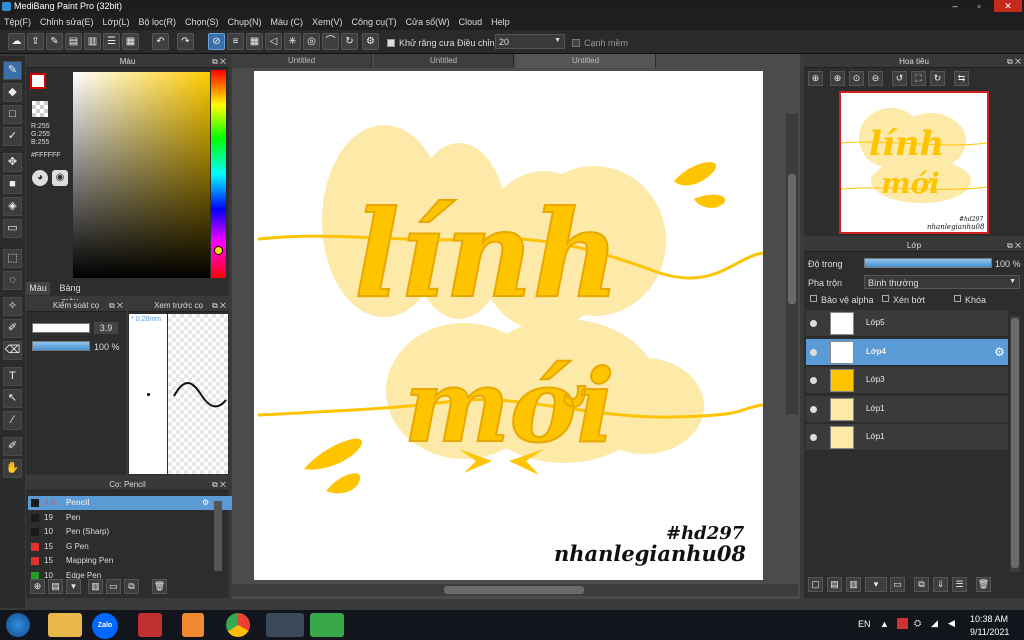  I want to click on app-icon, so click(193, 625).